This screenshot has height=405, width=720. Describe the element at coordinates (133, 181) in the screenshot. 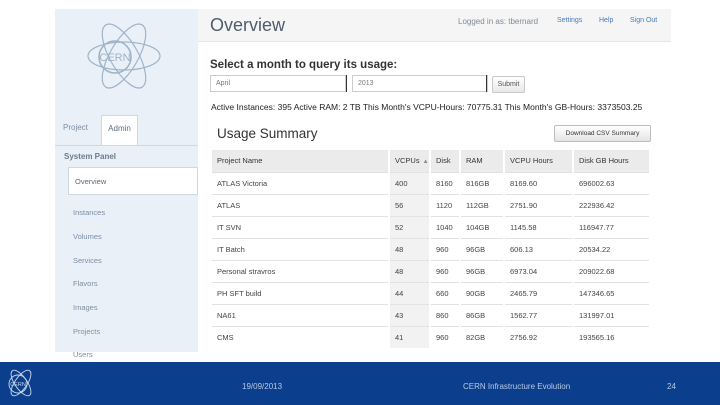

I see `sidebar-item-overview: Overview` at that location.